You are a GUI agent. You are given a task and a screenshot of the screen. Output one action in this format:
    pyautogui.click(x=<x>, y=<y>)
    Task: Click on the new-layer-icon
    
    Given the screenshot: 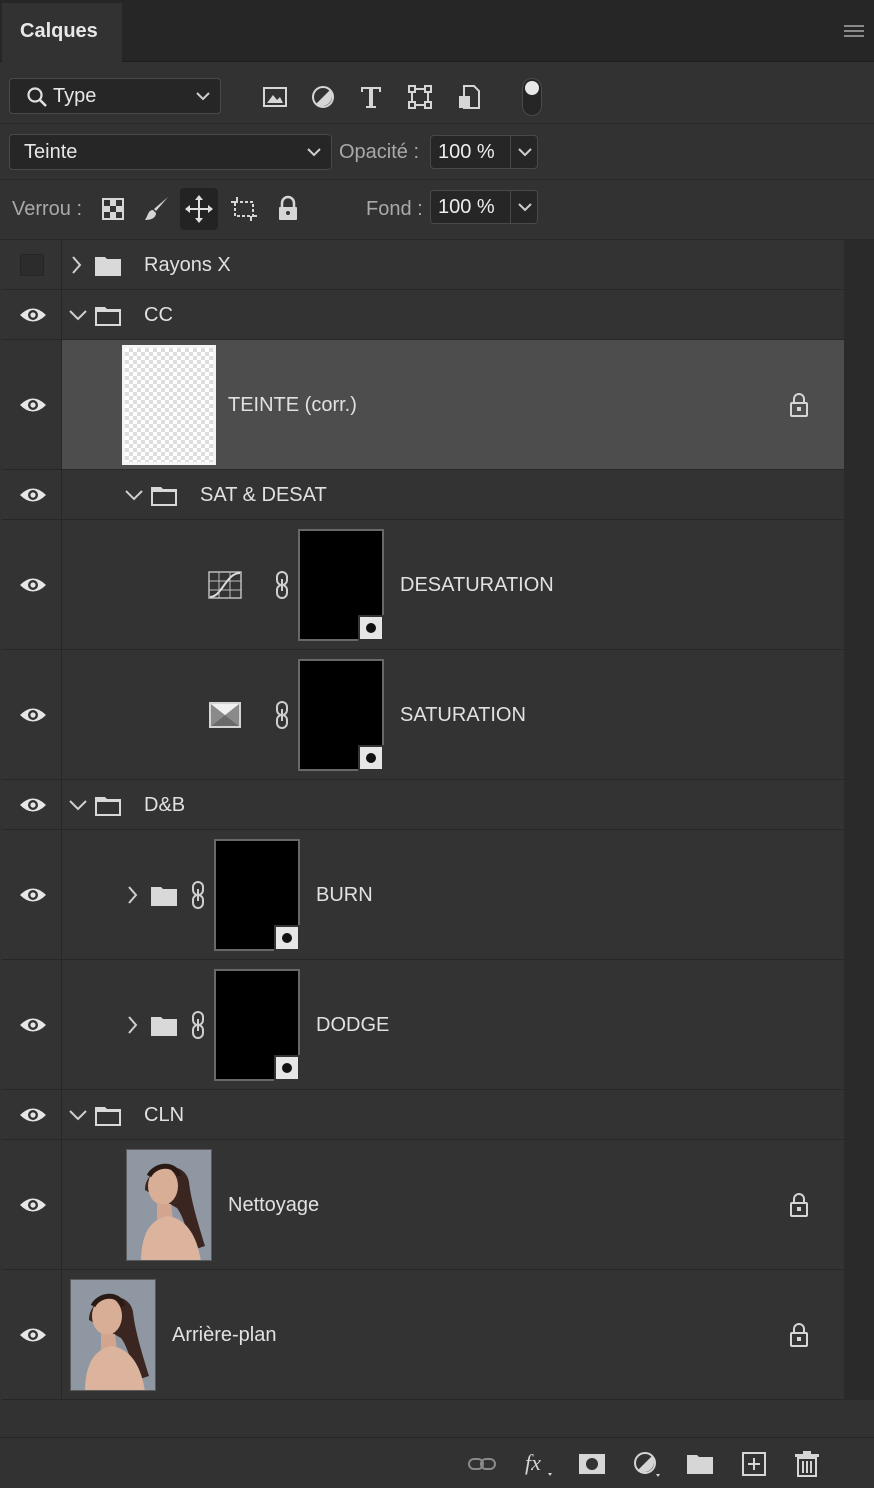 What is the action you would take?
    pyautogui.click(x=754, y=1464)
    